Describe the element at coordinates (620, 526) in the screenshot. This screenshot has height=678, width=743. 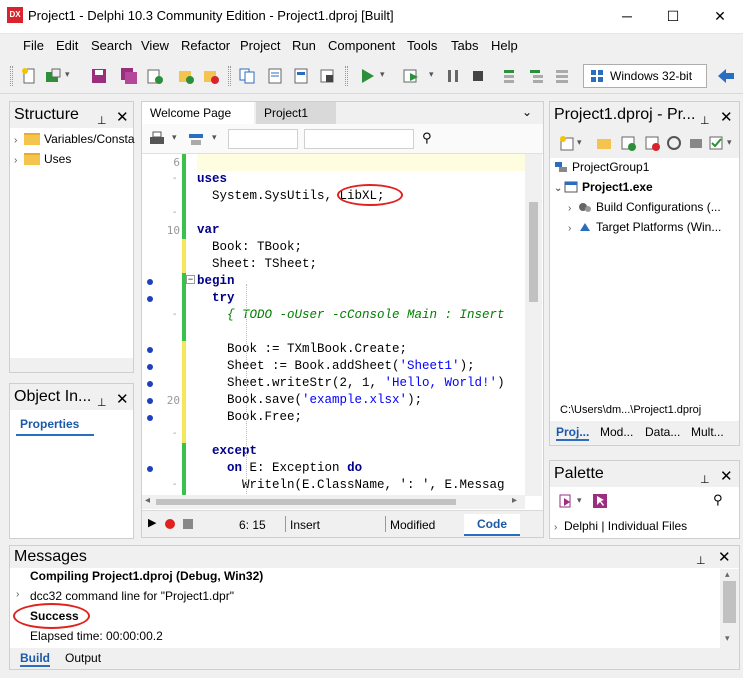
I see `palette-category: › Delphi | Individual Files` at that location.